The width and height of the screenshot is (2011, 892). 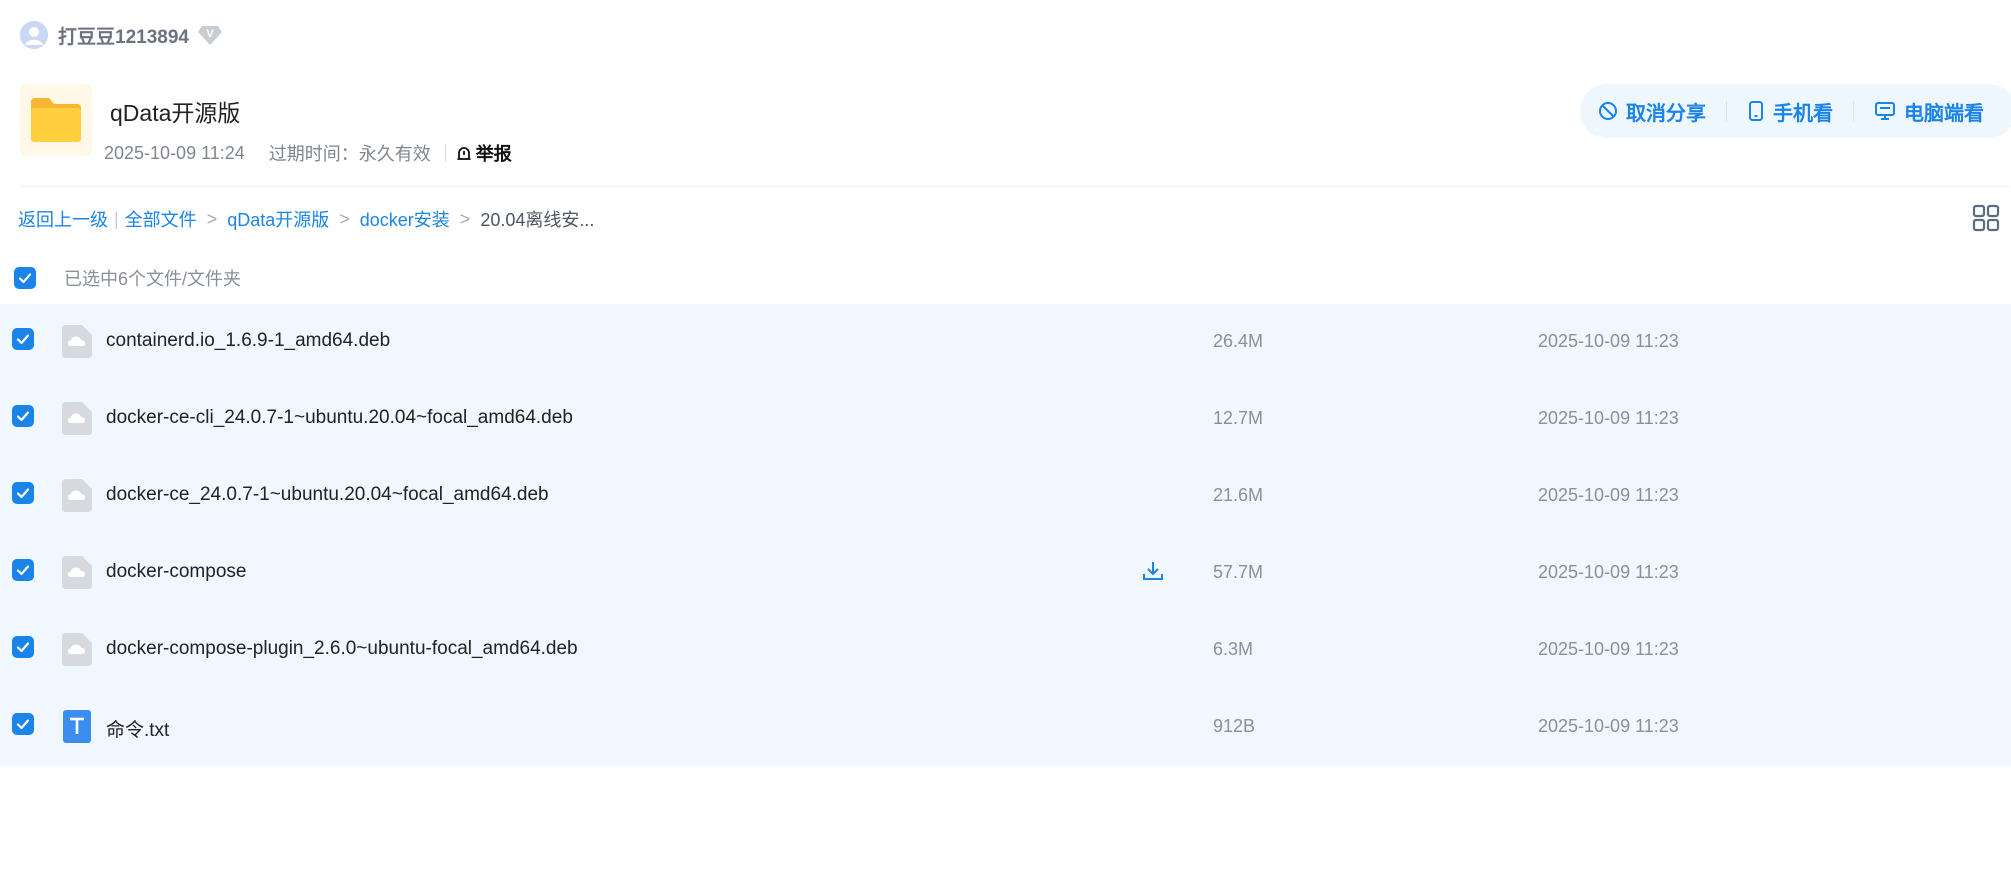 I want to click on user-icon, so click(x=34, y=35).